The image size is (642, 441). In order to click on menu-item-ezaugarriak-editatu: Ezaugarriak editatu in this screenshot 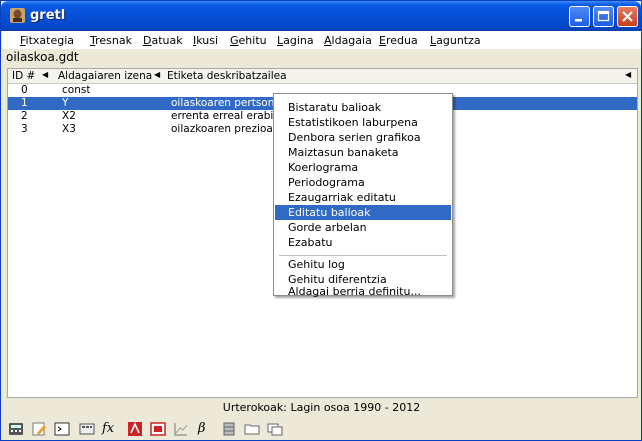, I will do `click(363, 197)`.